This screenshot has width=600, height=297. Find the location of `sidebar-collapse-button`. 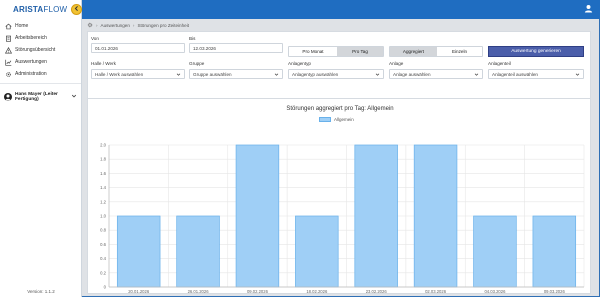

sidebar-collapse-button is located at coordinates (76, 9).